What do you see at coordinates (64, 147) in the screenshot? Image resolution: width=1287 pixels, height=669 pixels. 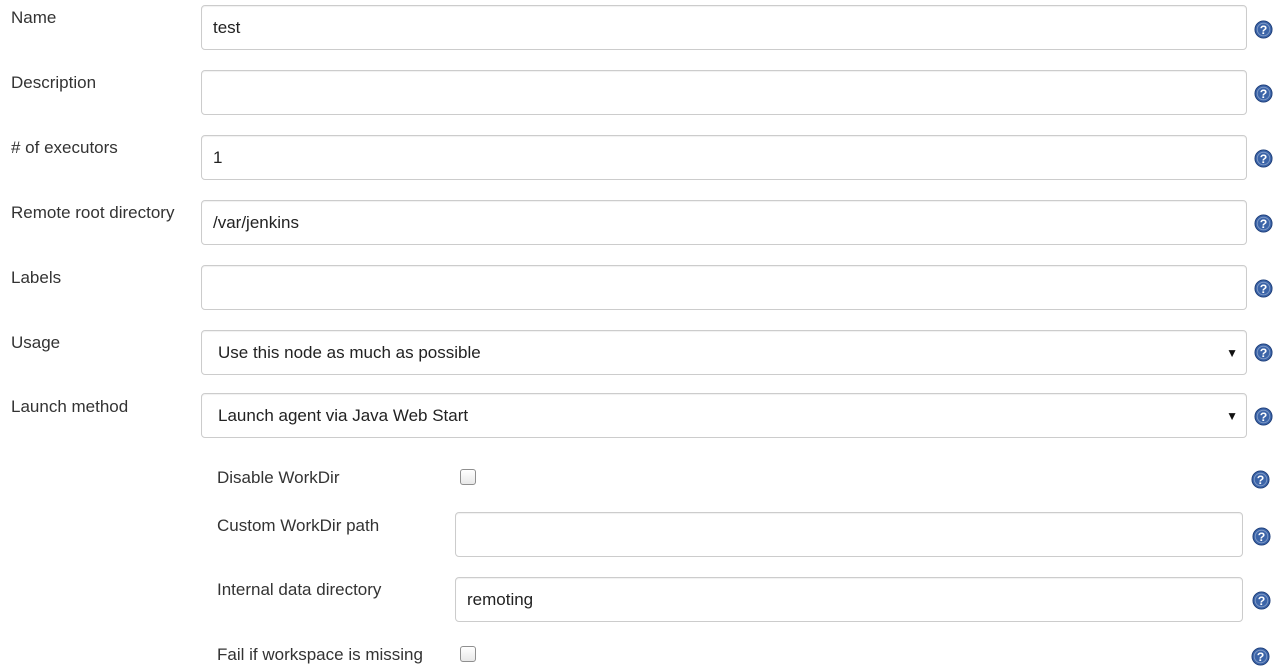 I see `executors-label: # of executors` at bounding box center [64, 147].